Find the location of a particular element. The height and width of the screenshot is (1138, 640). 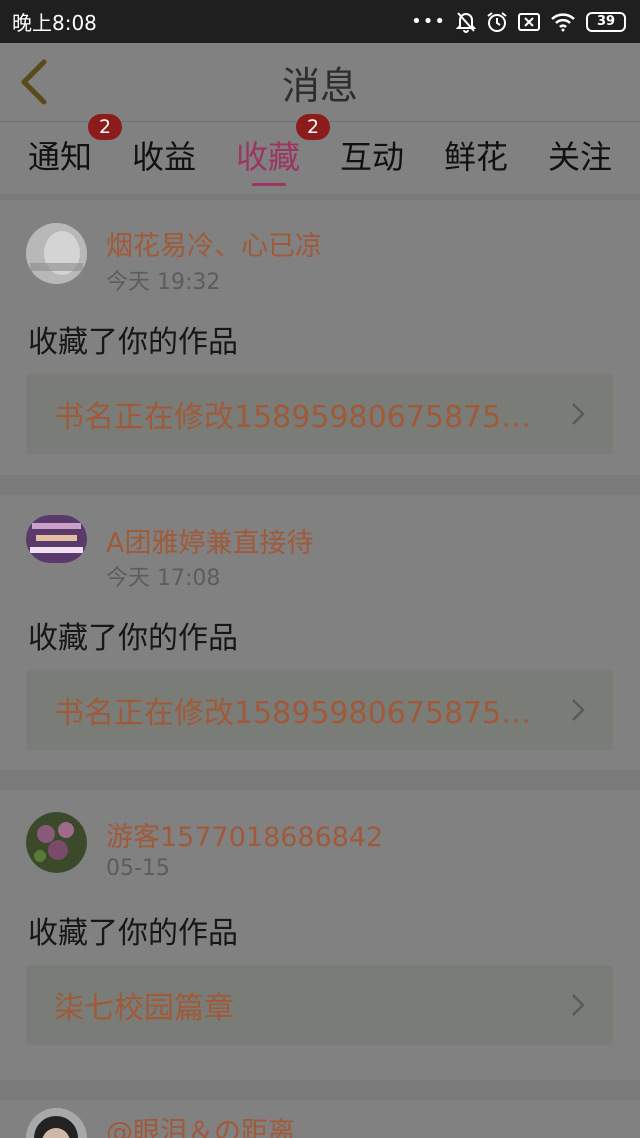

tab-follow: 关注 is located at coordinates (580, 155).